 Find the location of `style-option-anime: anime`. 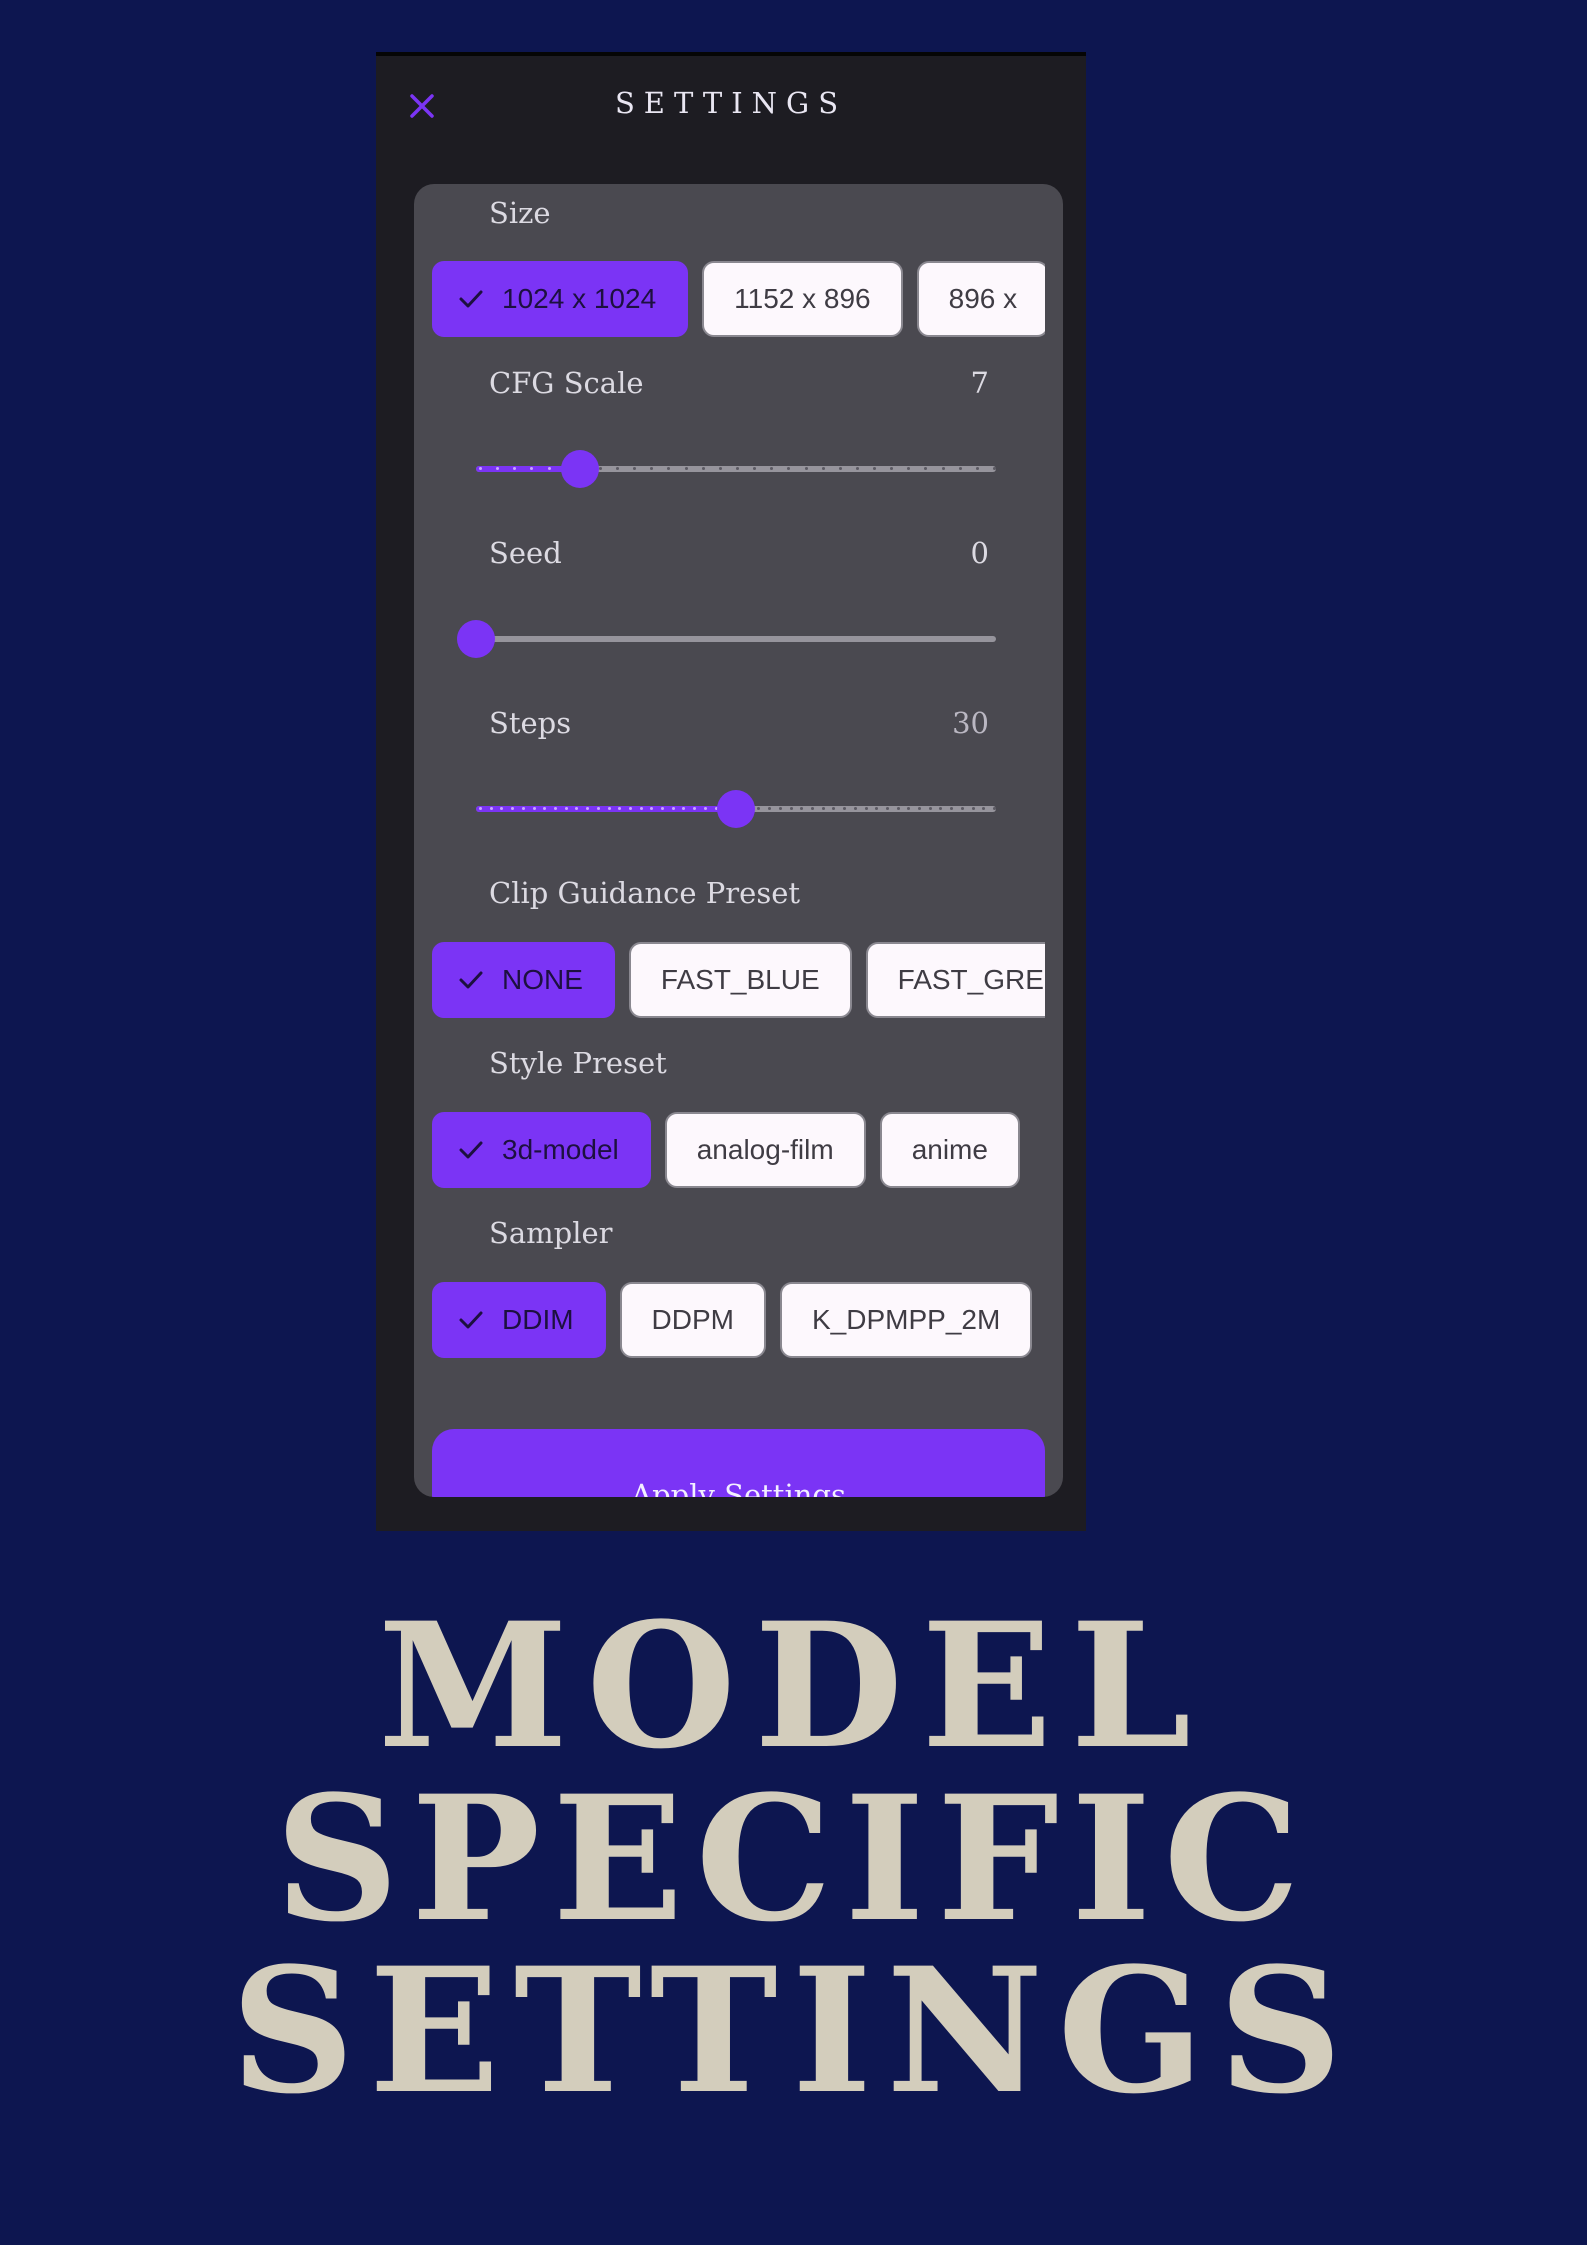

style-option-anime: anime is located at coordinates (949, 1150).